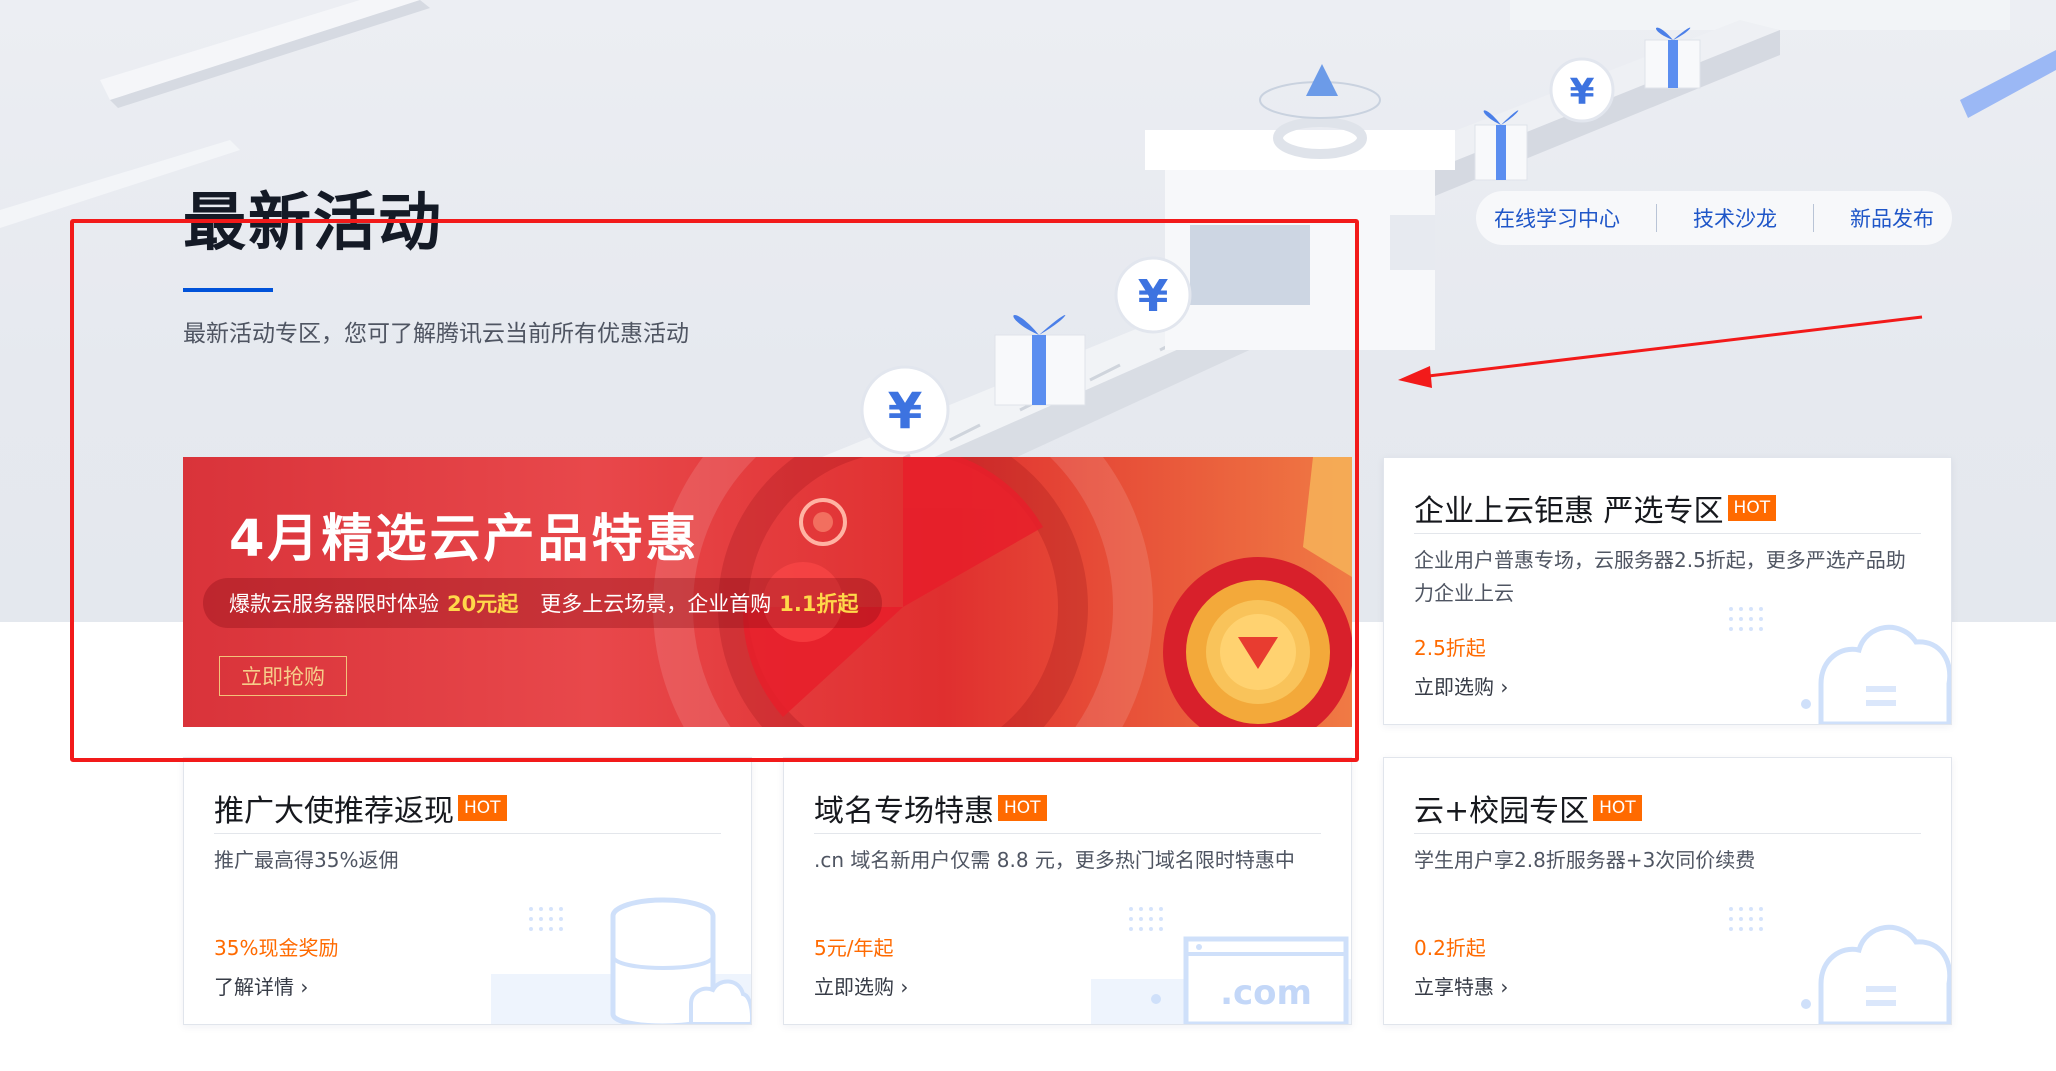  Describe the element at coordinates (313, 222) in the screenshot. I see `page-title: 最新活动` at that location.